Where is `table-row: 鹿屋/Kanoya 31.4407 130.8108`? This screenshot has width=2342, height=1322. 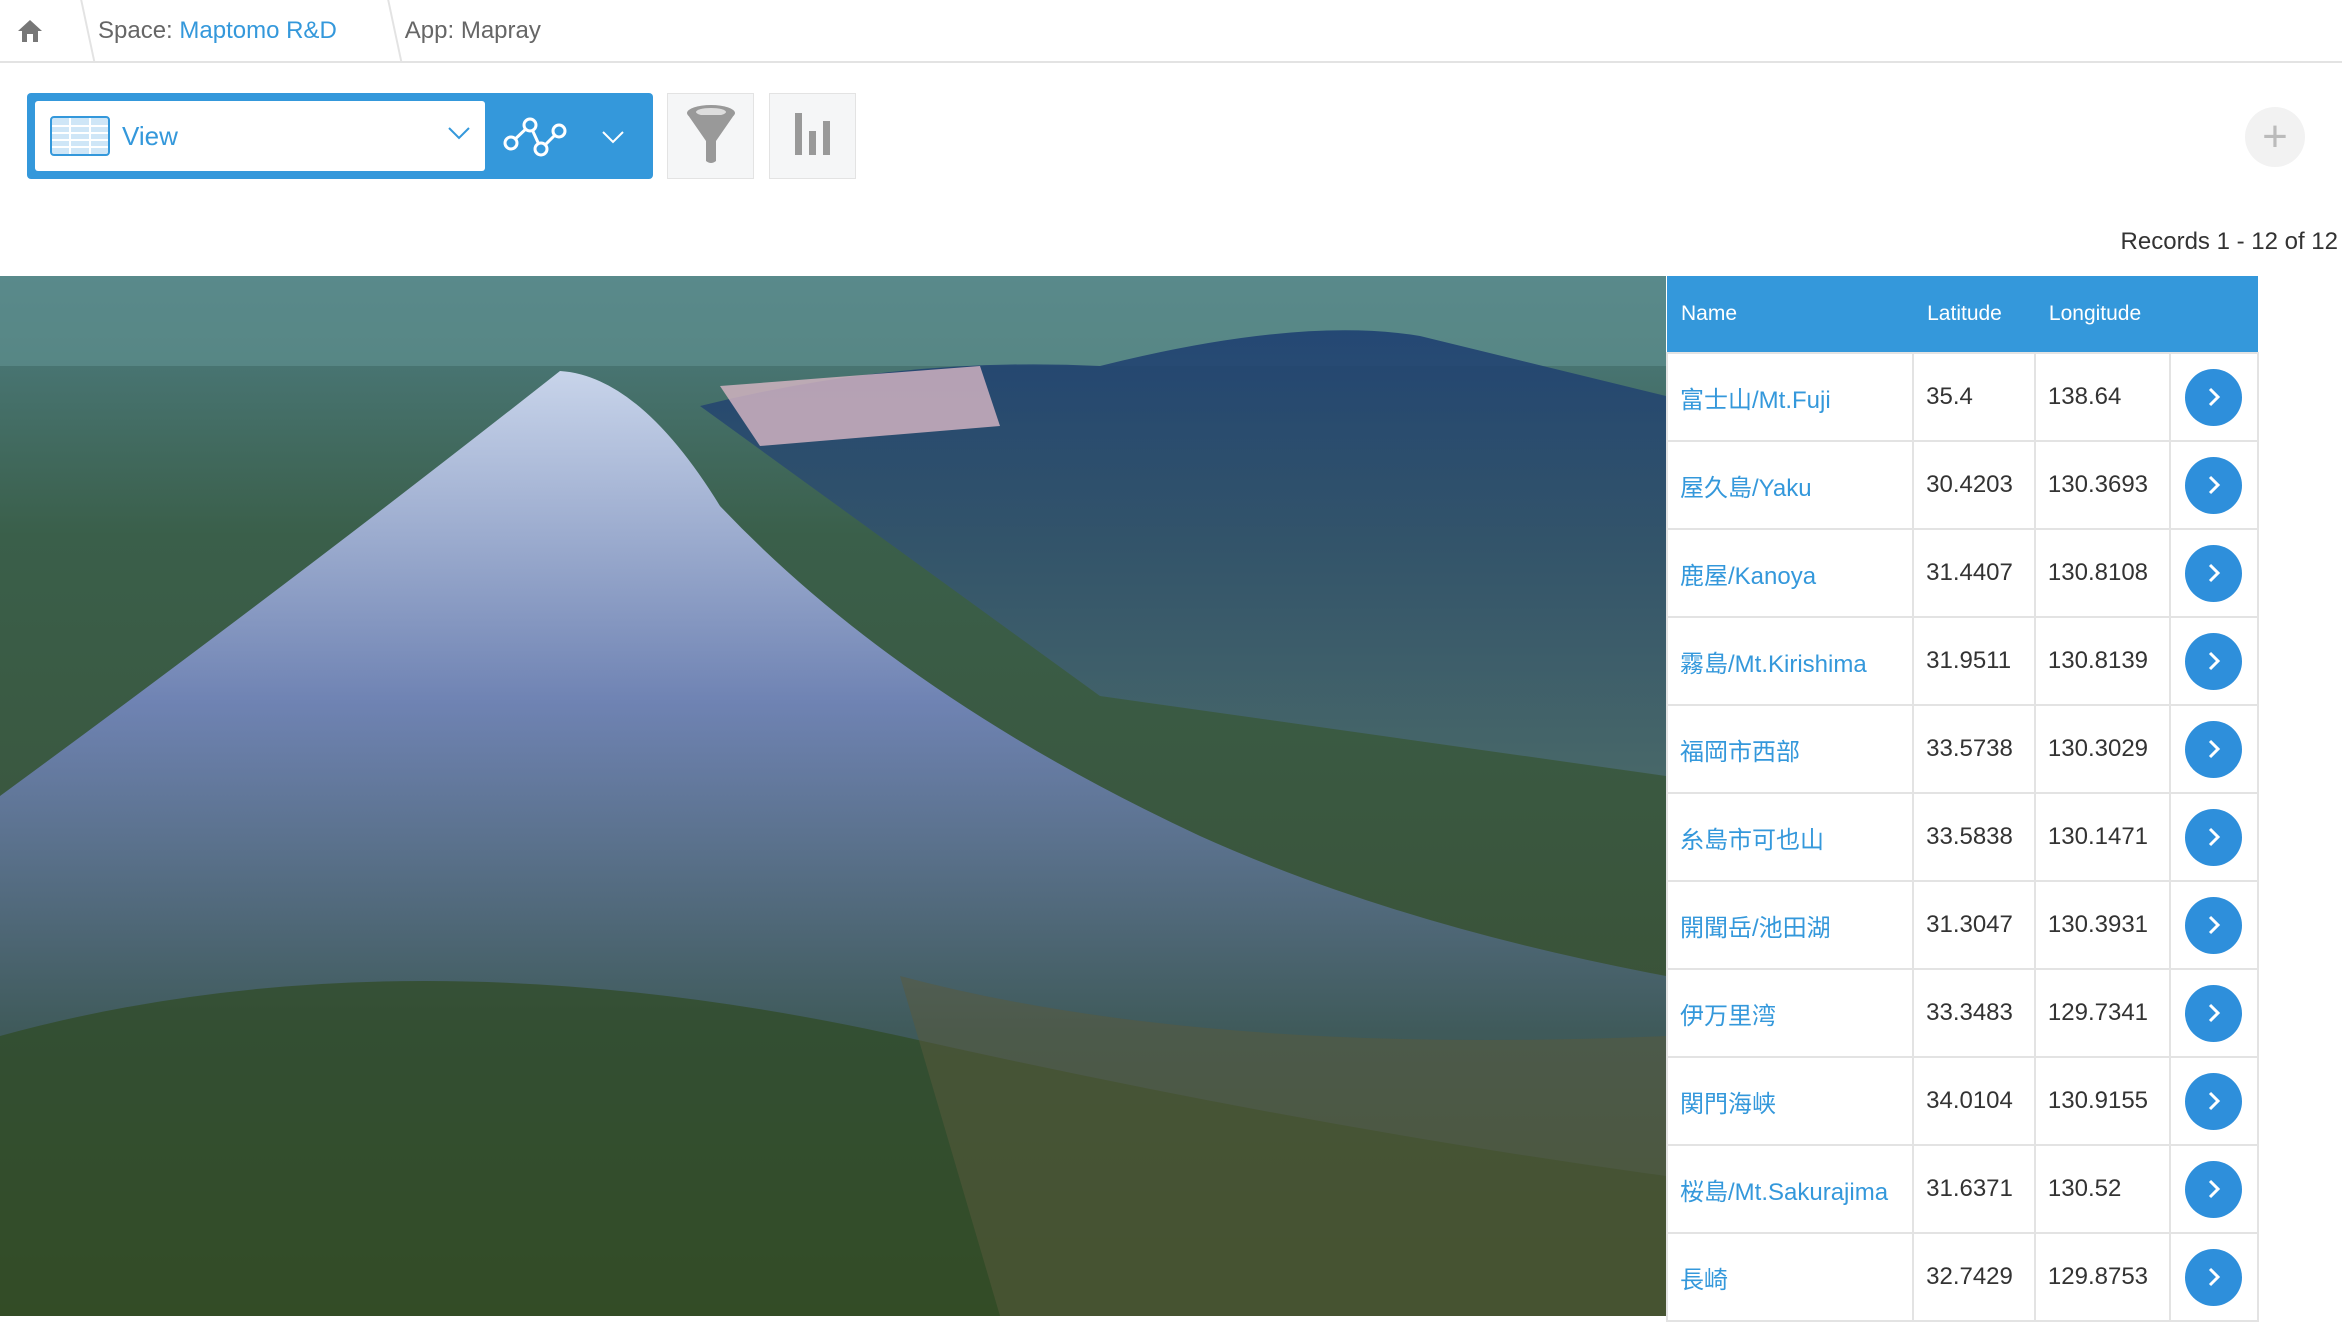
table-row: 鹿屋/Kanoya 31.4407 130.8108 is located at coordinates (1962, 573).